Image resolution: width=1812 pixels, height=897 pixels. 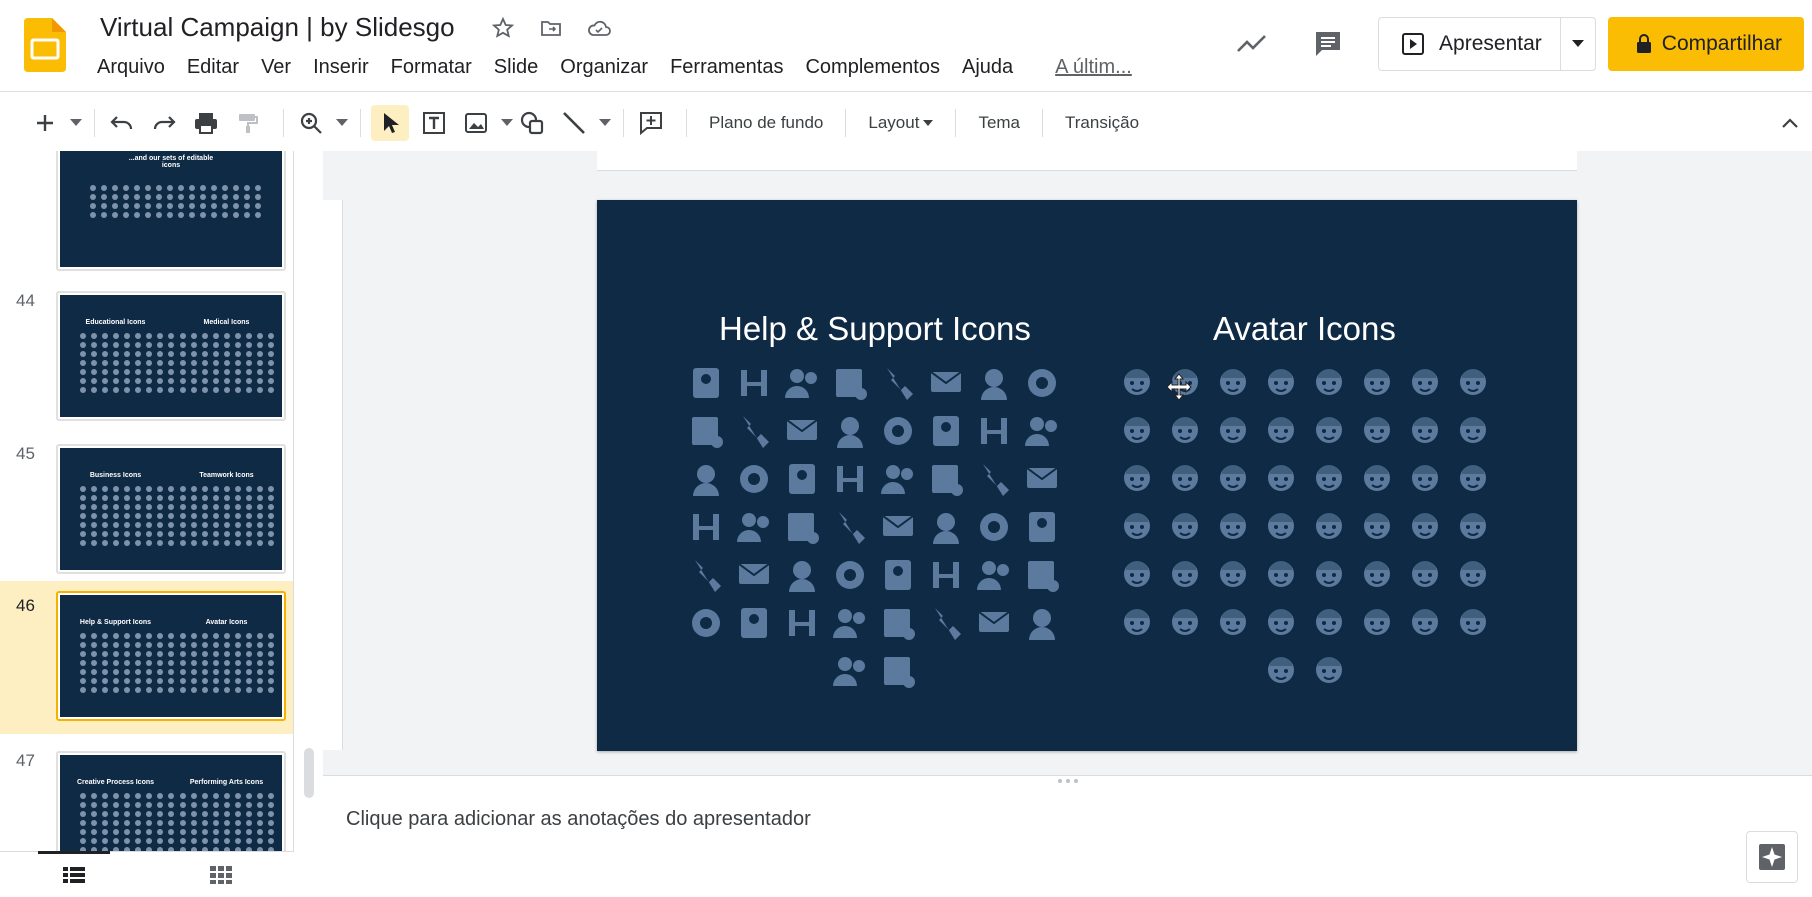 What do you see at coordinates (248, 123) in the screenshot?
I see `paint-format-icon` at bounding box center [248, 123].